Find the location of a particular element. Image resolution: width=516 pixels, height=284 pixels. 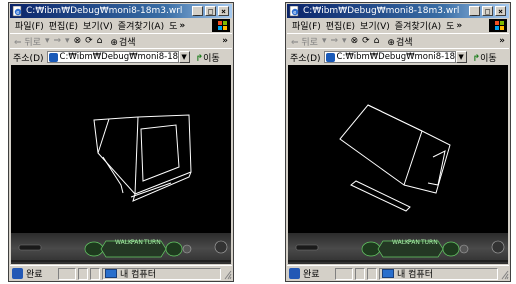

dashboard-graphic is located at coordinates (121, 251).